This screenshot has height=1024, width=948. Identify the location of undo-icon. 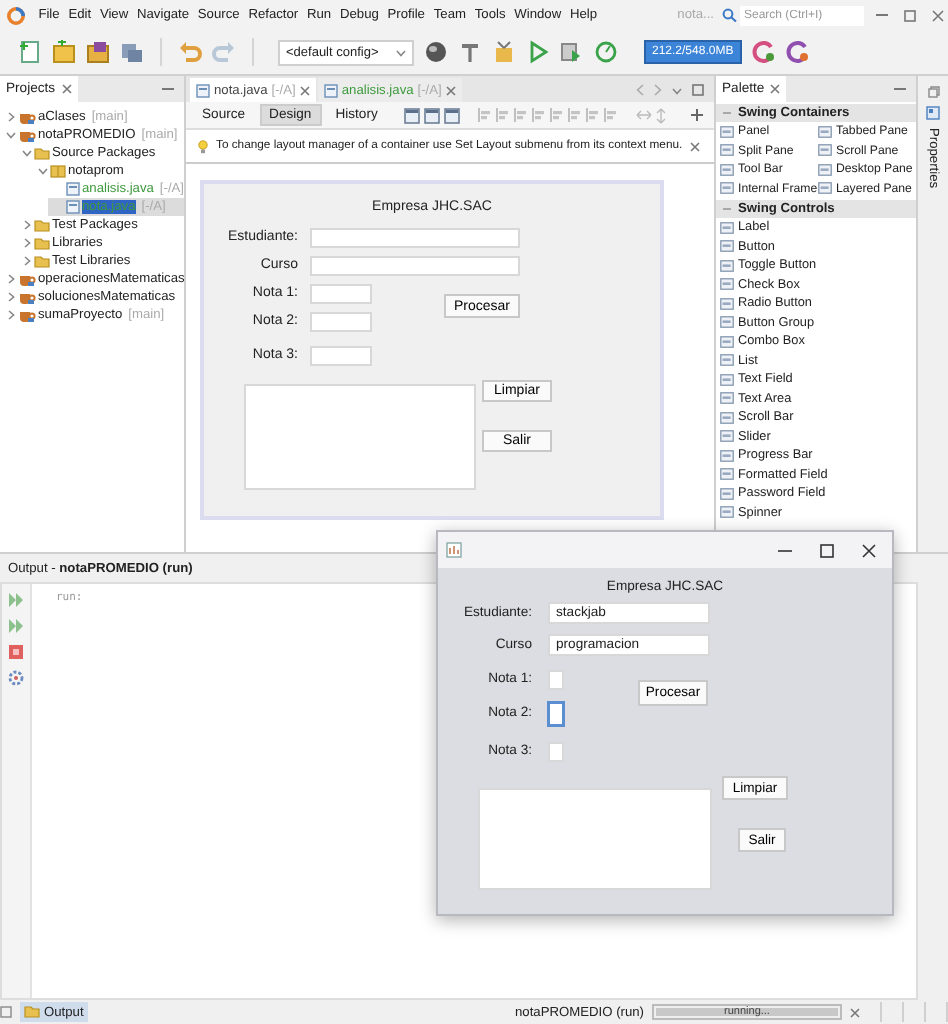
(190, 52).